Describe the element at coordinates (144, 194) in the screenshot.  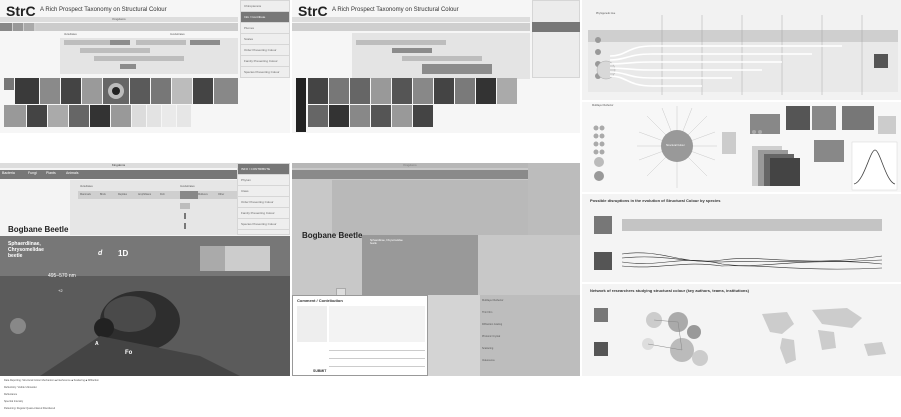
I see `col-amphibians: Amphibians` at that location.